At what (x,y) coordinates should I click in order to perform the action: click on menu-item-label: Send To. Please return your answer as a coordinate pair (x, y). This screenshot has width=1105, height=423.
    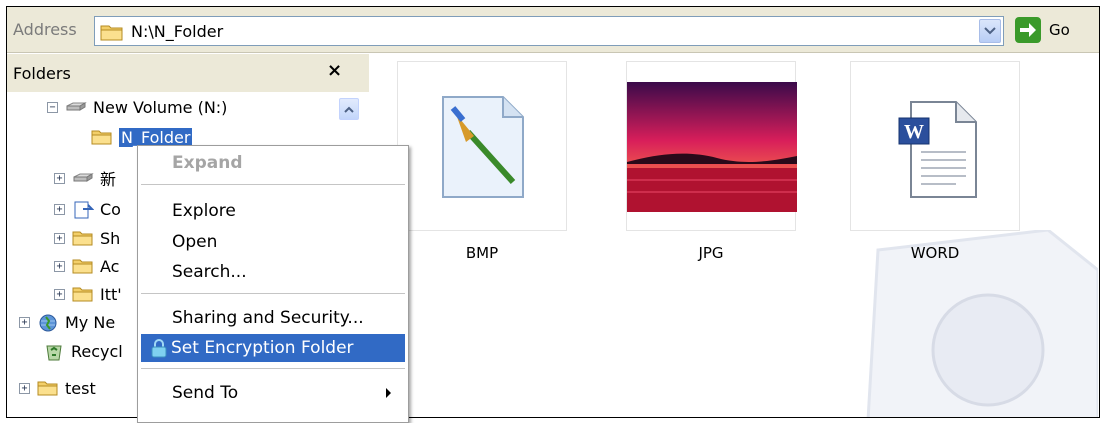
    Looking at the image, I should click on (205, 393).